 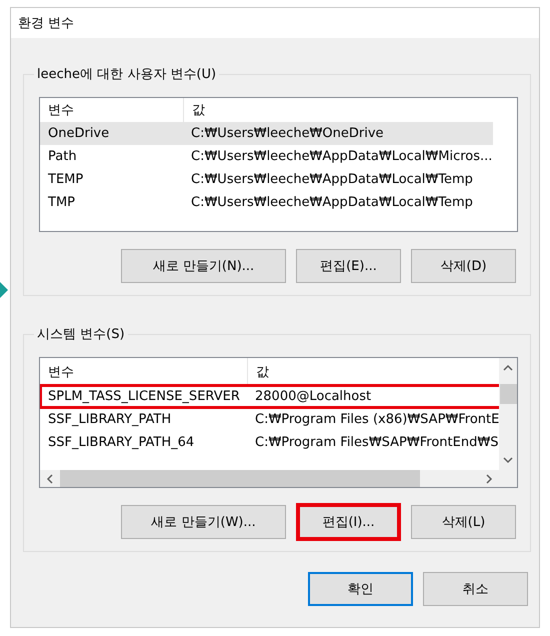 What do you see at coordinates (127, 74) in the screenshot?
I see `group-legend: leeche에 대한 사용자 변수(U)` at bounding box center [127, 74].